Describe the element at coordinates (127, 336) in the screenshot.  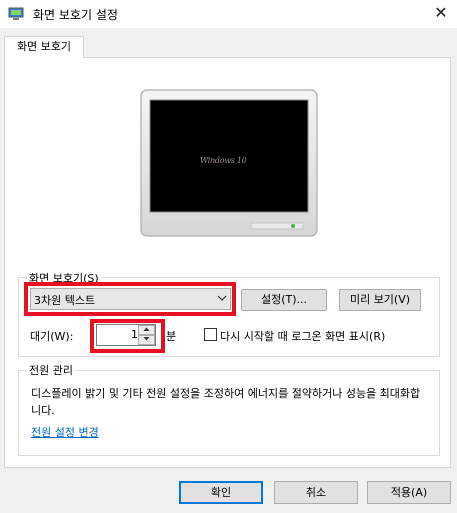
I see `highlight-box-wait-minutes` at that location.